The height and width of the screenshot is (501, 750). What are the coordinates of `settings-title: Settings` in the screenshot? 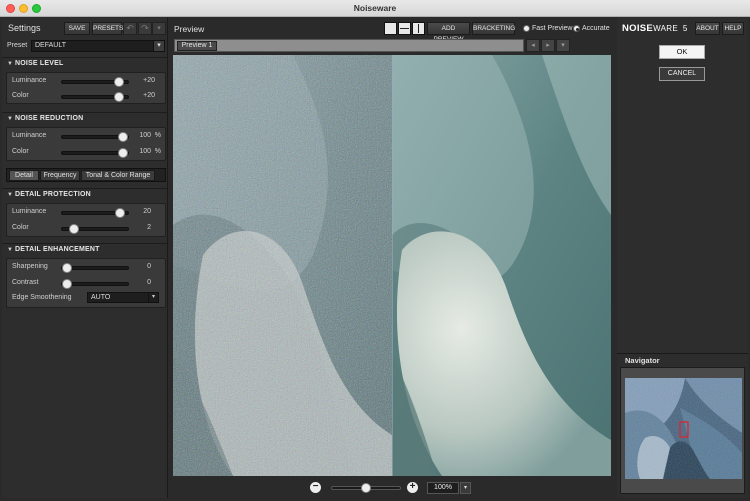 It's located at (24, 28).